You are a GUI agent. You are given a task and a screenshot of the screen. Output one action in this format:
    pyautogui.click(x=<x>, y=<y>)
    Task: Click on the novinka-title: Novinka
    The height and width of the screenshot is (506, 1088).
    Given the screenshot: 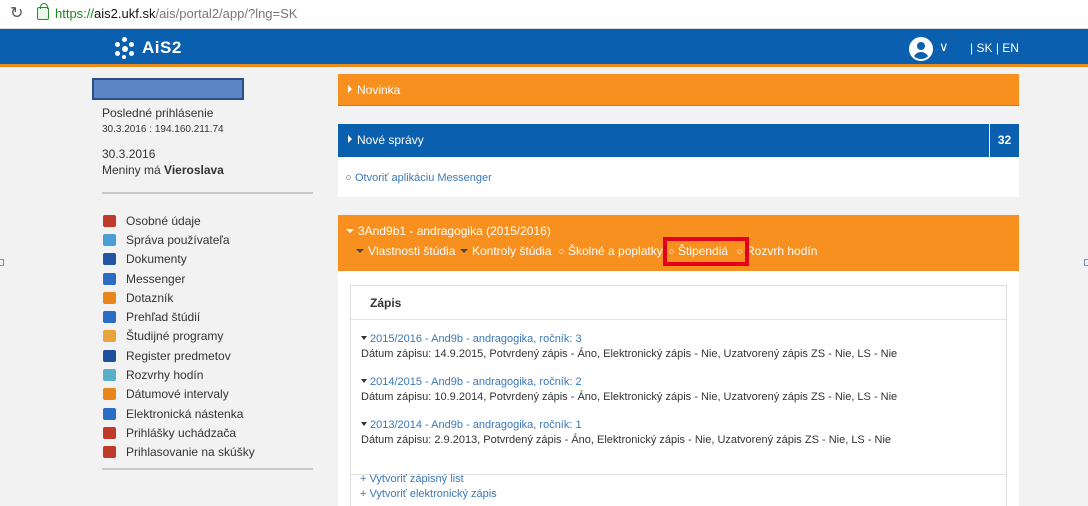 What is the action you would take?
    pyautogui.click(x=374, y=90)
    